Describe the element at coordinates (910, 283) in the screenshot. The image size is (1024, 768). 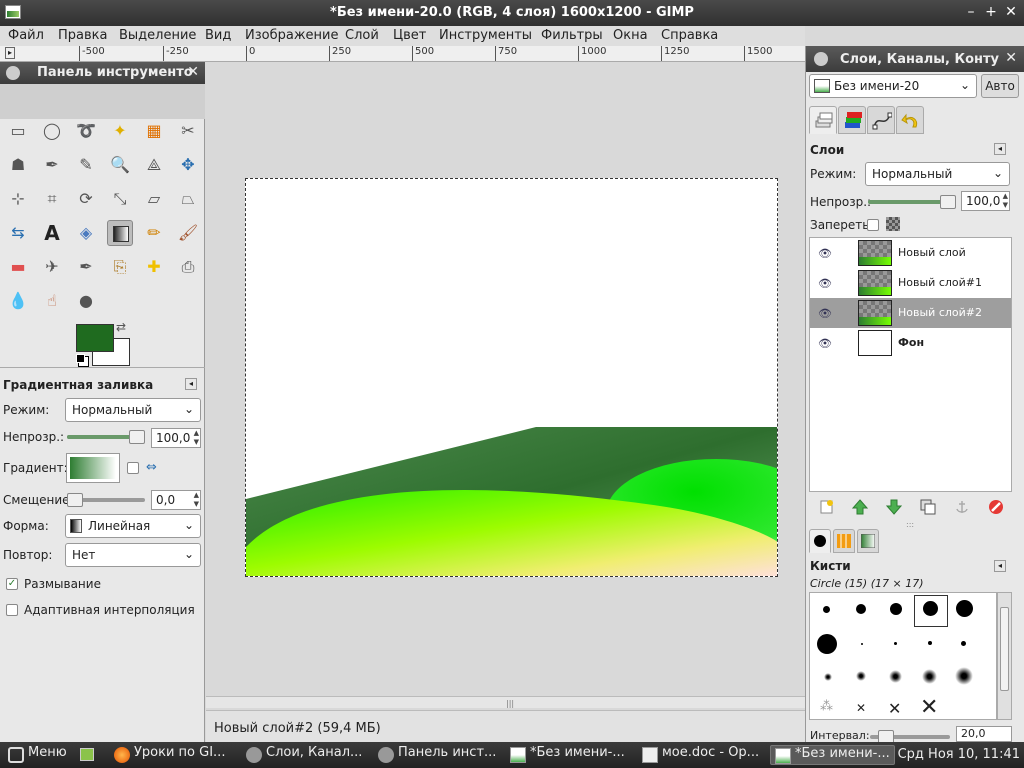
I see `layer-row: 👁 Новый слой#1` at that location.